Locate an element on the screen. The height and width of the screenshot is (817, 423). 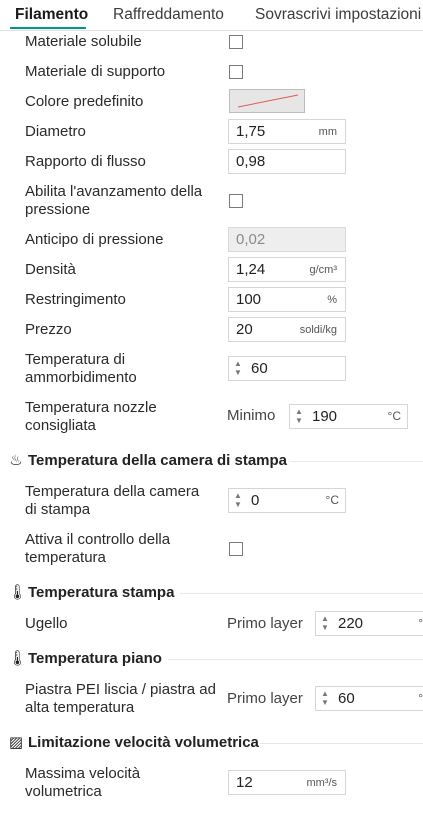
nozzle-first-layer-arrows: ▲ ▼ is located at coordinates (325, 624).